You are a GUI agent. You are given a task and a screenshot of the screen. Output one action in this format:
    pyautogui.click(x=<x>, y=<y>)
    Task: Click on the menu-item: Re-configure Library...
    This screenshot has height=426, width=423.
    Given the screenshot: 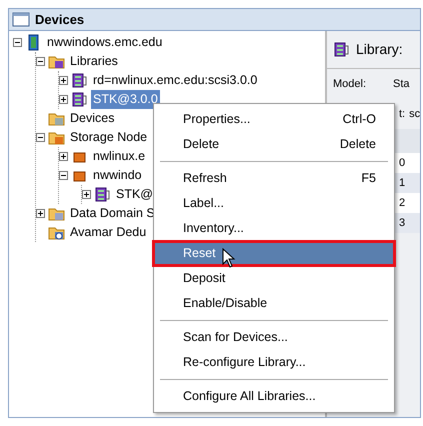 What is the action you would take?
    pyautogui.click(x=274, y=362)
    